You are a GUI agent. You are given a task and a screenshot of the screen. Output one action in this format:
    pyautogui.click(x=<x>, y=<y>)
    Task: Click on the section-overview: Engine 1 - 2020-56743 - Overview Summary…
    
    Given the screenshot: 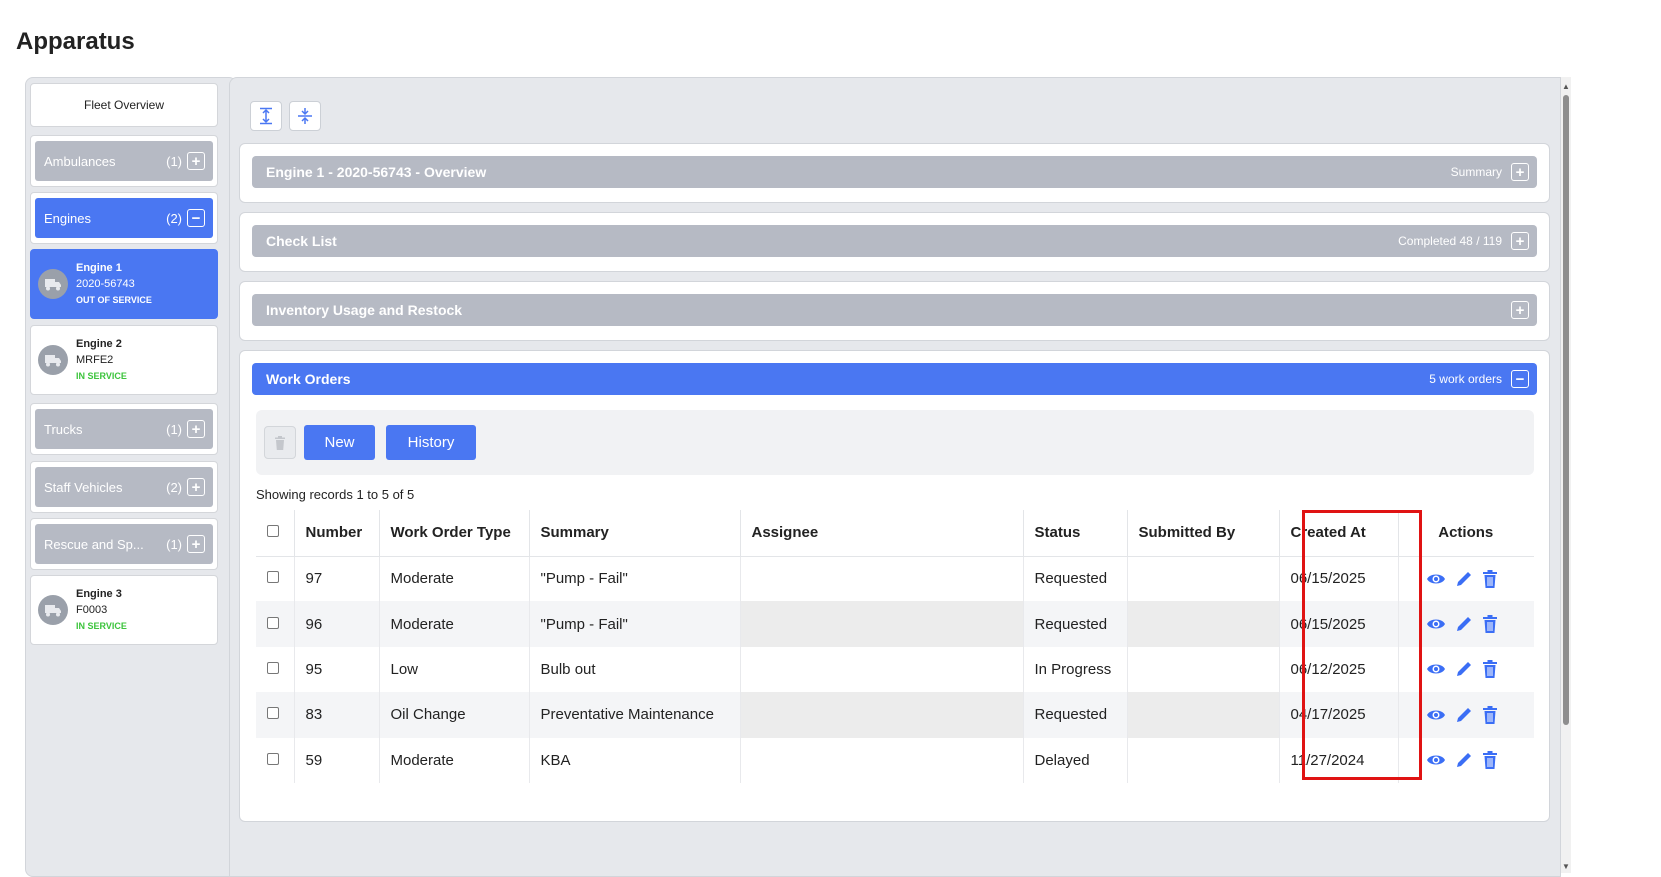 What is the action you would take?
    pyautogui.click(x=894, y=173)
    